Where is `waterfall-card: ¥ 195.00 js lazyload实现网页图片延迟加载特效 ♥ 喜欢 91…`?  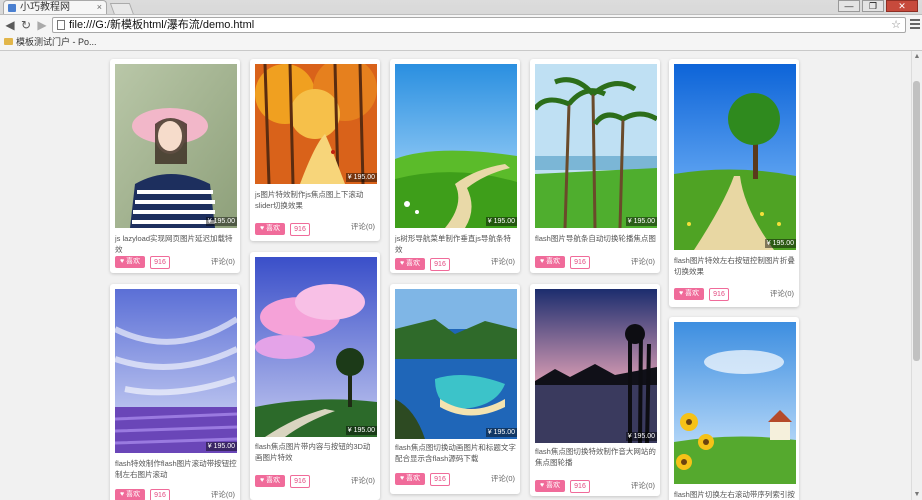 waterfall-card: ¥ 195.00 js lazyload实现网页图片延迟加载特效 ♥ 喜欢 91… is located at coordinates (175, 166).